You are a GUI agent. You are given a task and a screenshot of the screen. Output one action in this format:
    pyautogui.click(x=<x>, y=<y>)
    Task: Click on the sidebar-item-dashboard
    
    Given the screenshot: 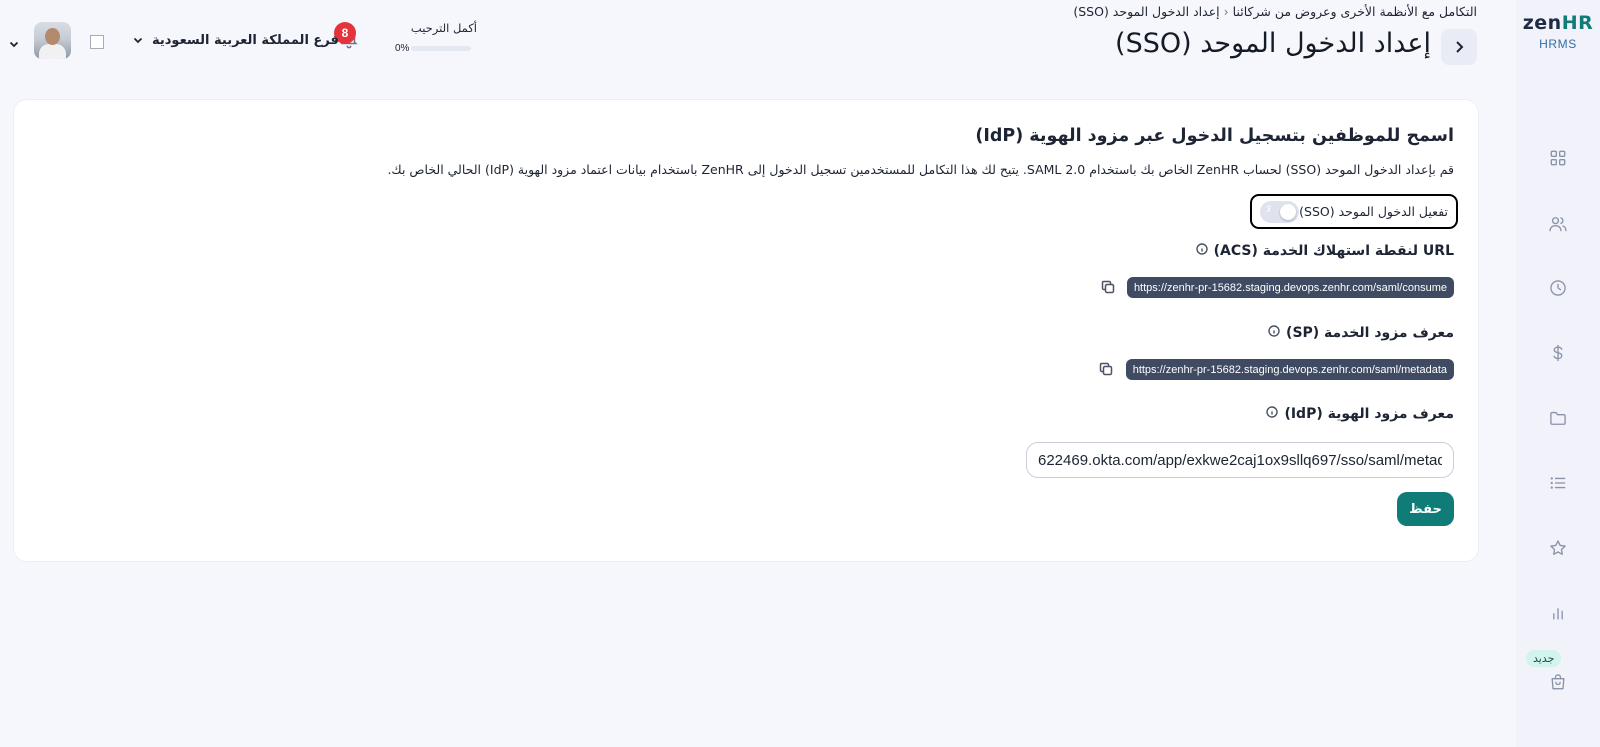 What is the action you would take?
    pyautogui.click(x=1558, y=158)
    